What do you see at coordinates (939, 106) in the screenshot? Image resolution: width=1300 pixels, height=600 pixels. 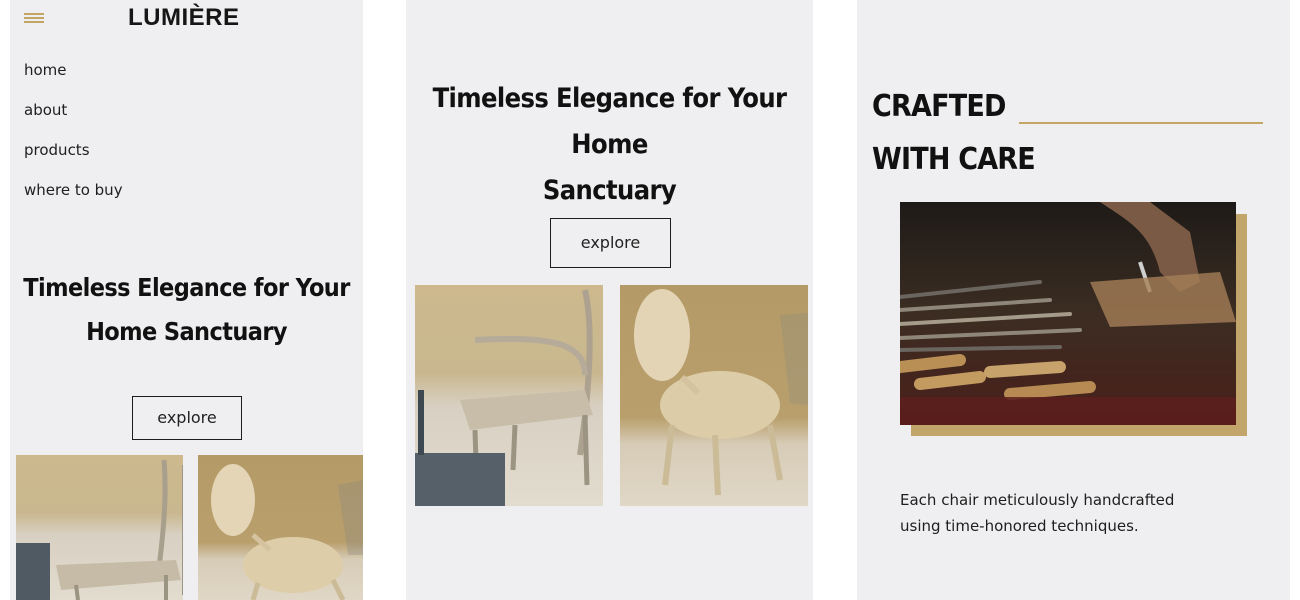 I see `craft-heading-line: CRAFTED` at bounding box center [939, 106].